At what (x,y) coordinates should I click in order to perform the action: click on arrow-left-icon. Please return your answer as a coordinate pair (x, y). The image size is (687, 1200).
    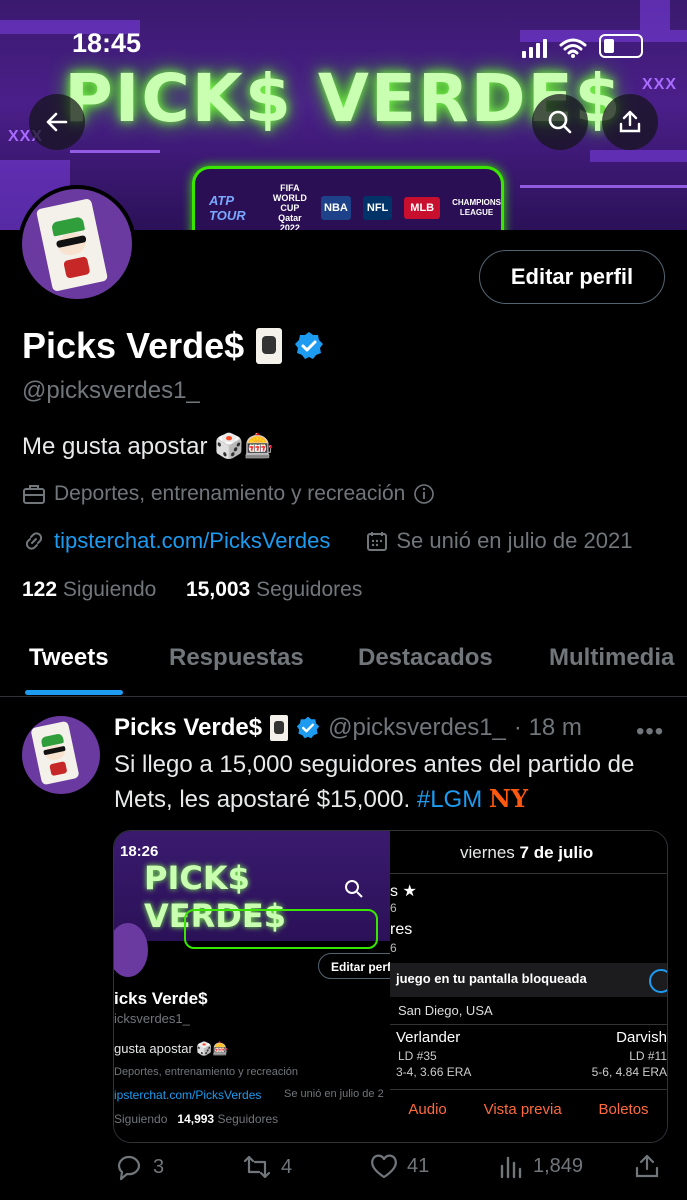
    Looking at the image, I should click on (57, 122).